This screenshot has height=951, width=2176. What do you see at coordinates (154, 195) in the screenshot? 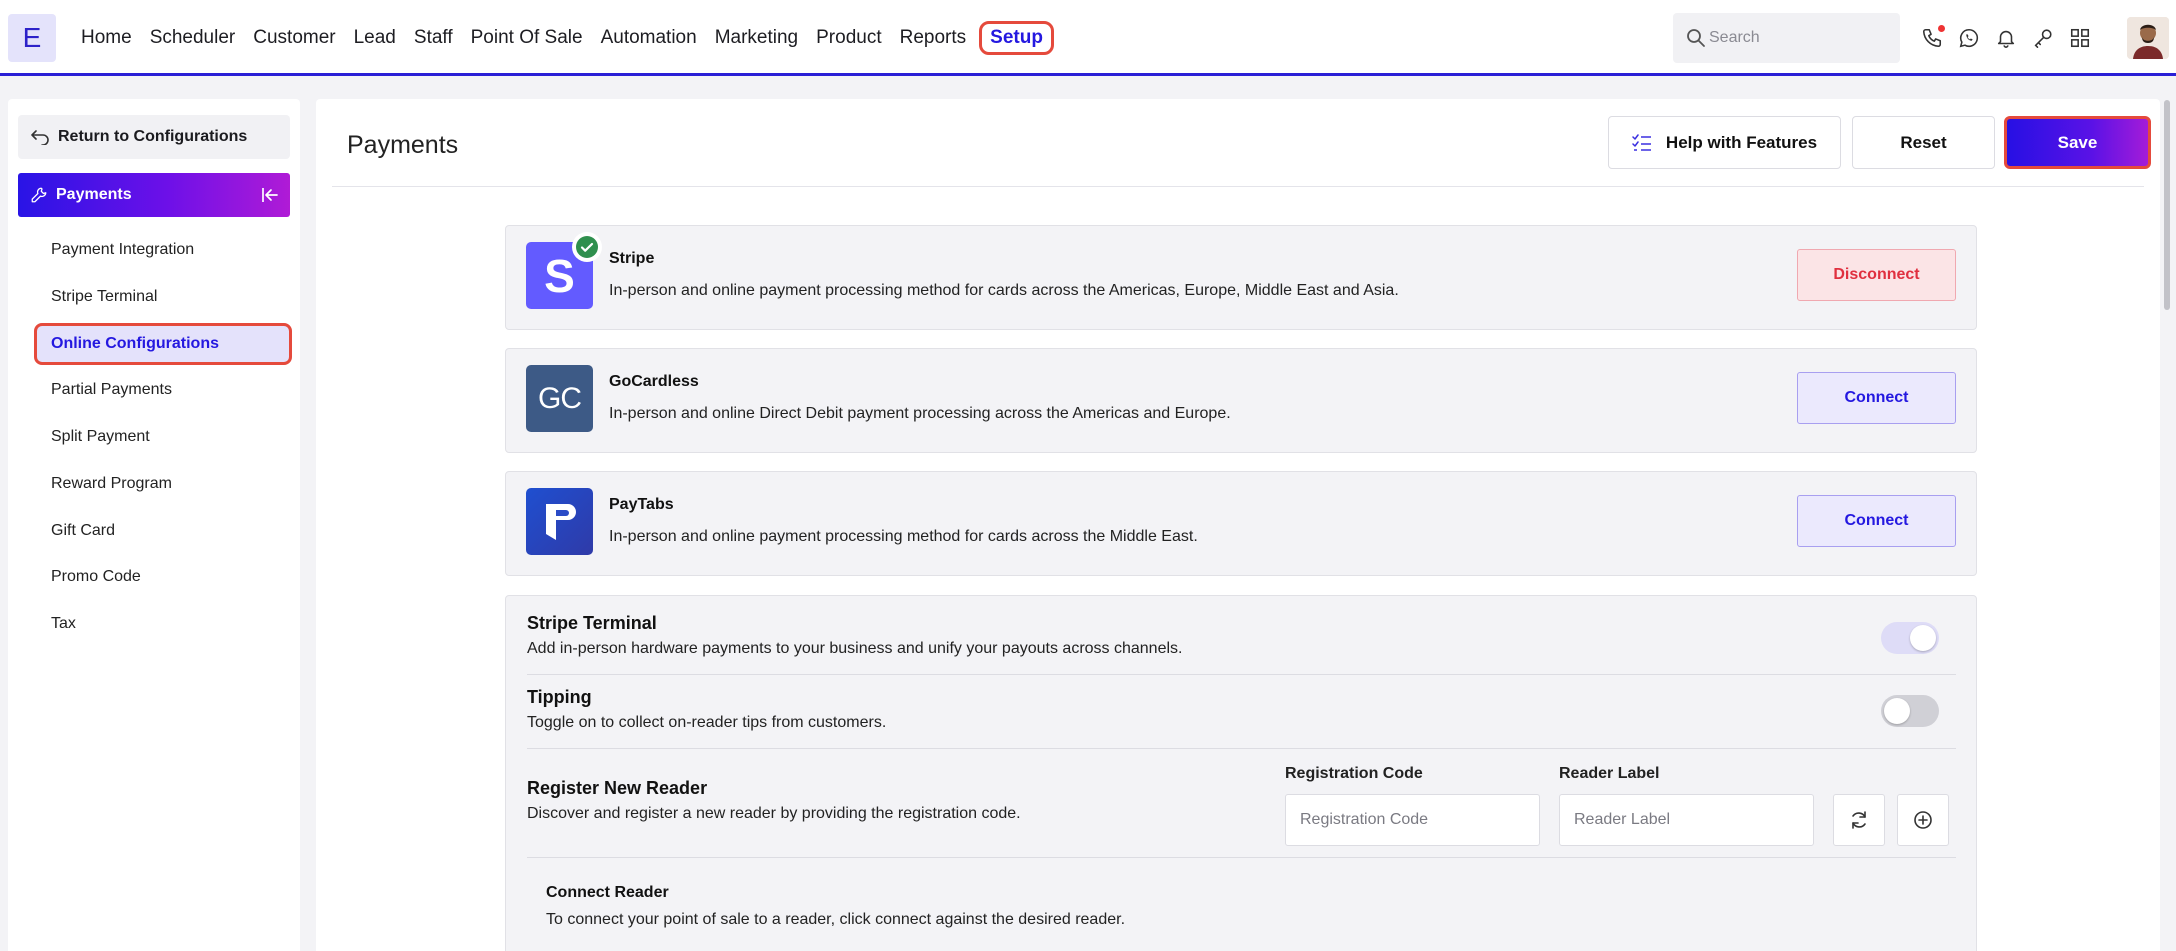
I see `payments-section-header: Payments` at bounding box center [154, 195].